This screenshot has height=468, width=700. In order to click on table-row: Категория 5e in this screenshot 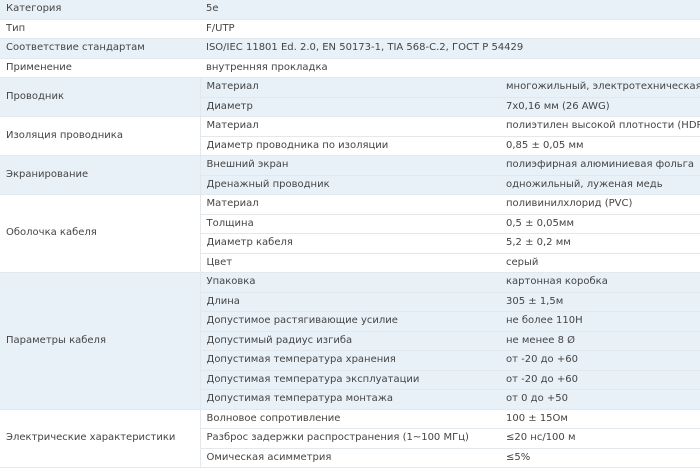, I will do `click(350, 10)`.